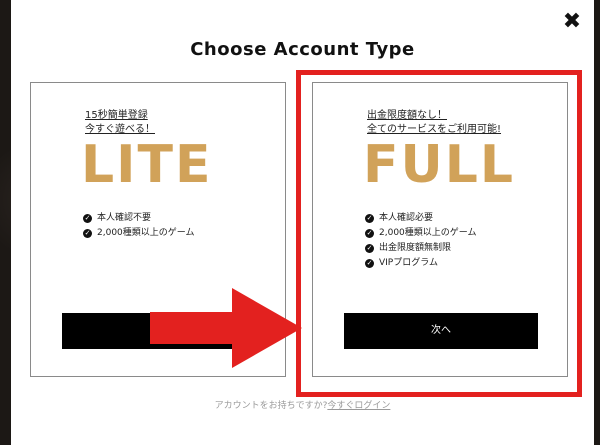  I want to click on full-plan-name: FULL, so click(439, 165).